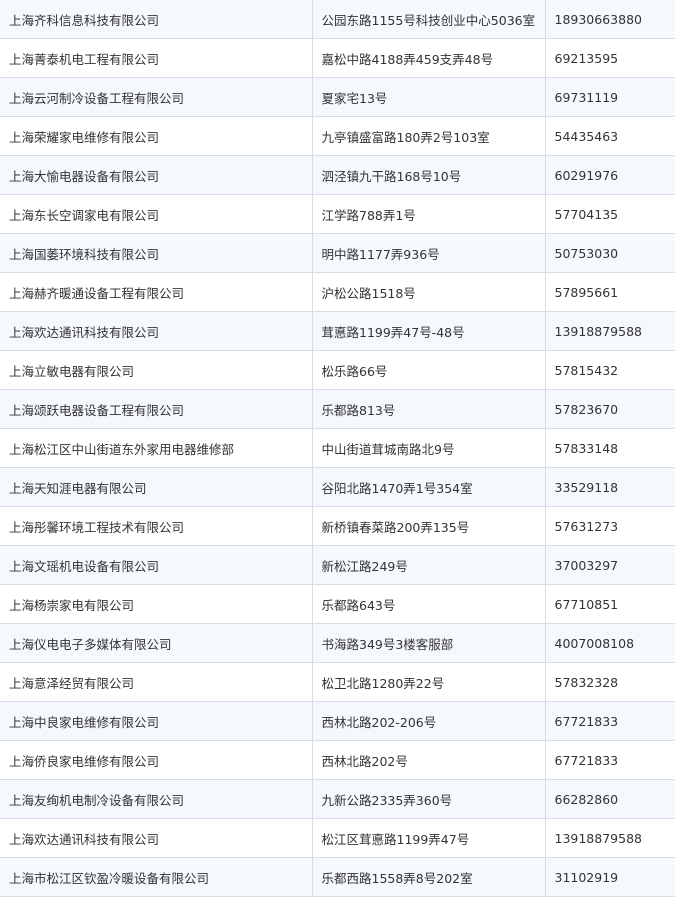 This screenshot has height=897, width=675. Describe the element at coordinates (609, 136) in the screenshot. I see `phone-cell: 54435463` at that location.